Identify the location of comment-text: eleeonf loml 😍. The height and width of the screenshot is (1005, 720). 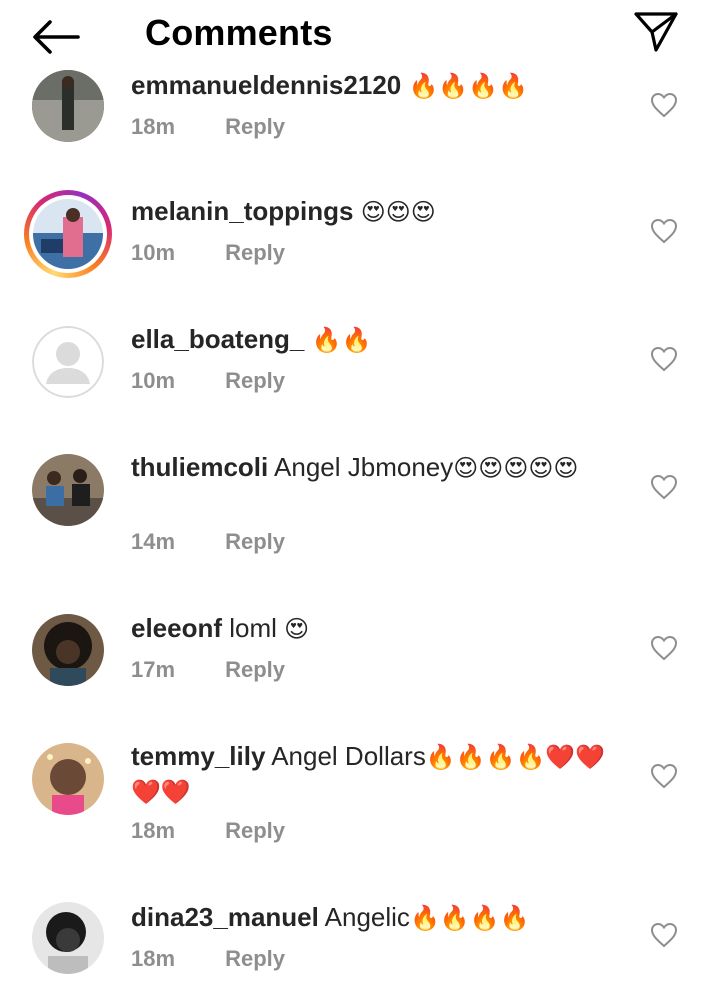
(371, 628).